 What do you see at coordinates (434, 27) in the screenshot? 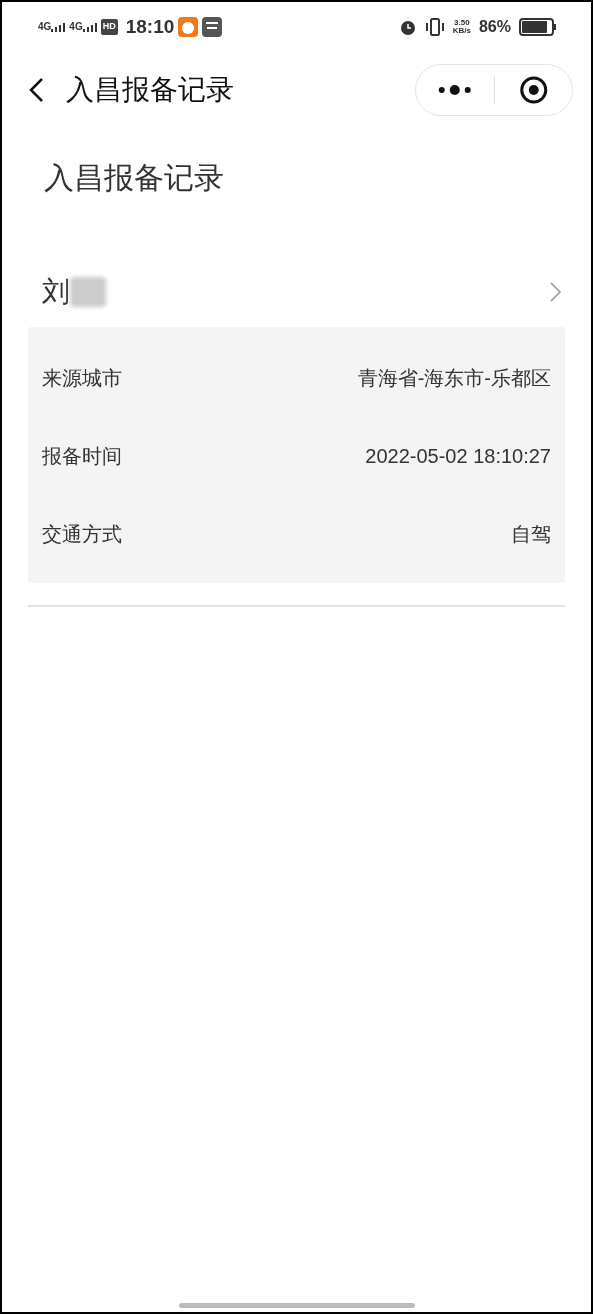
I see `vibrate-icon` at bounding box center [434, 27].